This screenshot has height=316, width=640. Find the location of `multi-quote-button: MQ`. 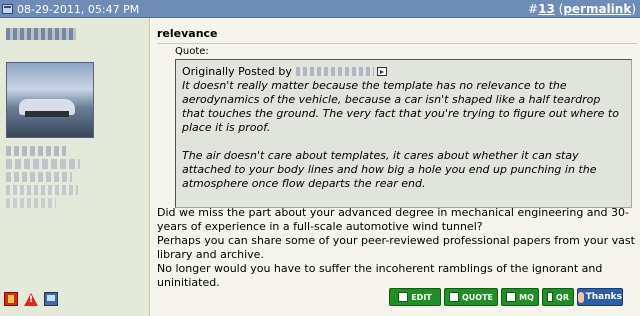

multi-quote-button: MQ is located at coordinates (520, 297).